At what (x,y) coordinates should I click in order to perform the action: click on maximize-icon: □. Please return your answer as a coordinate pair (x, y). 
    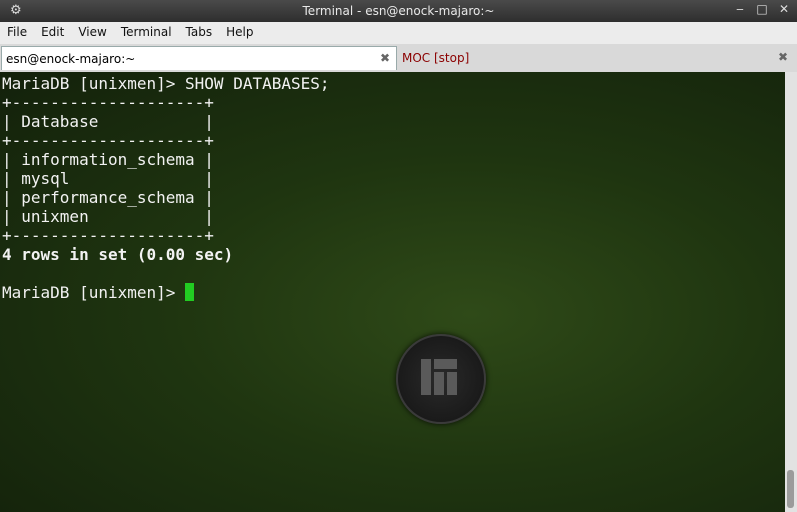
    Looking at the image, I should click on (762, 9).